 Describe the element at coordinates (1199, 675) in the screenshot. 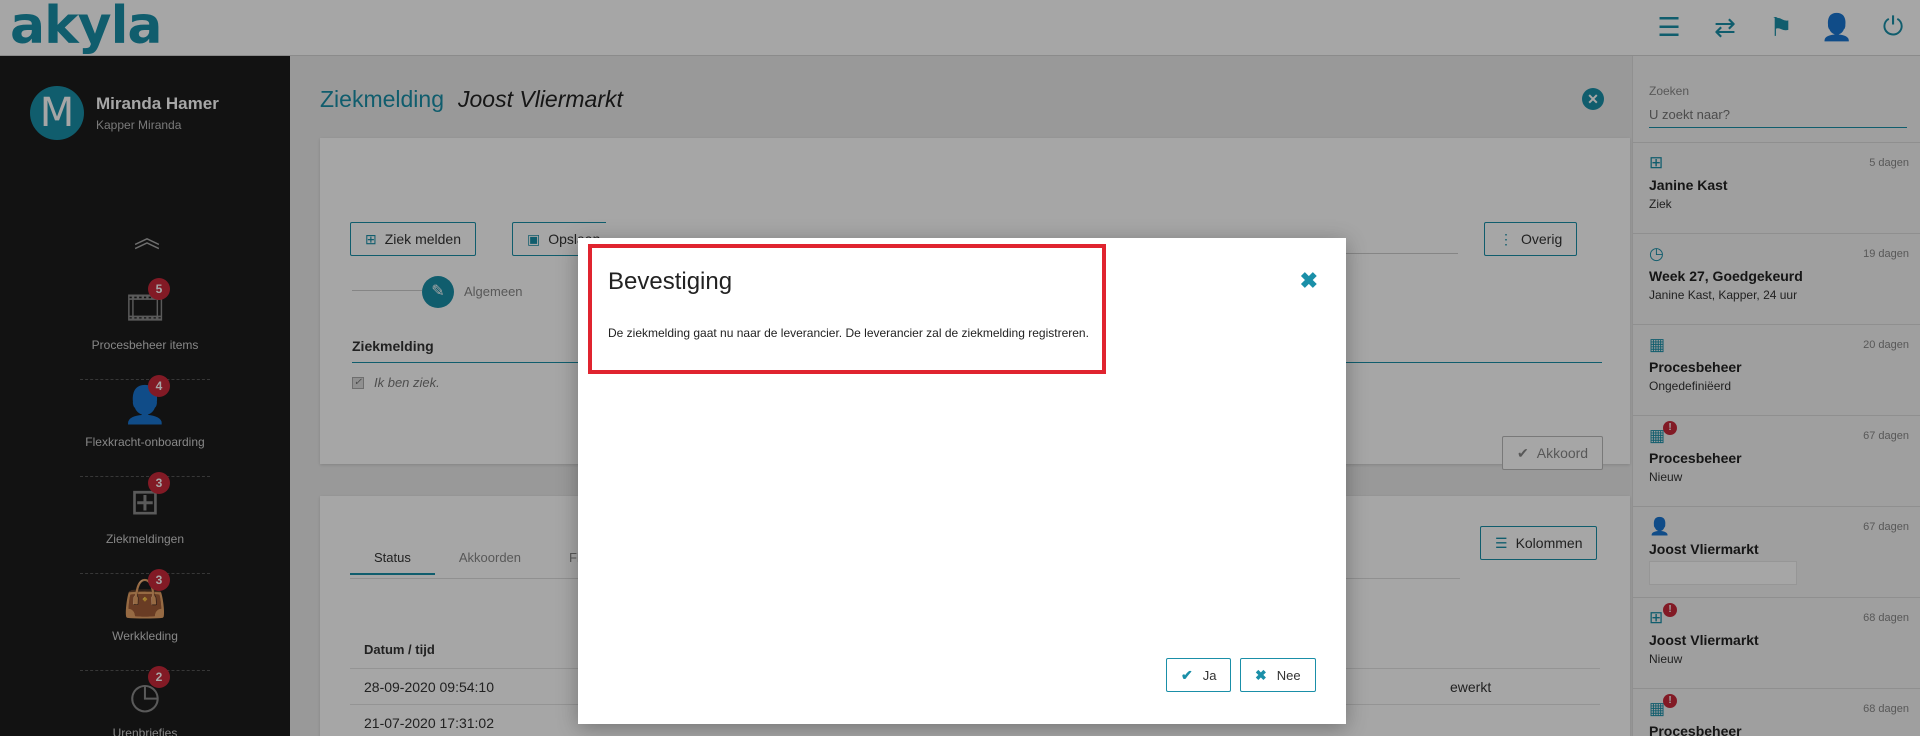

I see `yes-button: ✔ Ja` at that location.